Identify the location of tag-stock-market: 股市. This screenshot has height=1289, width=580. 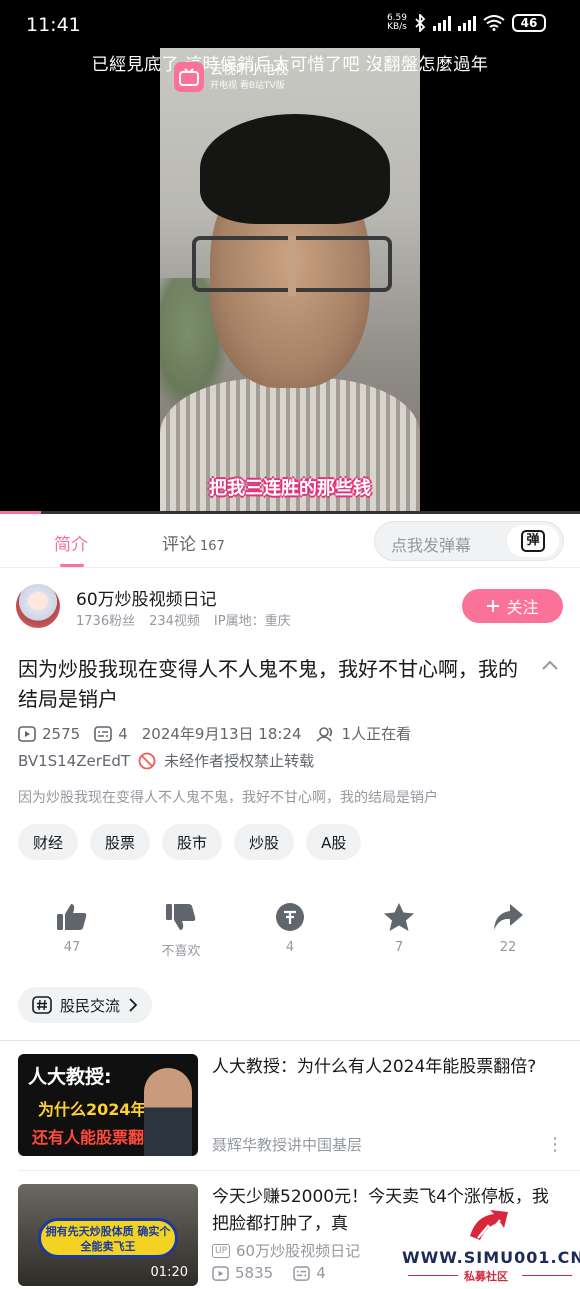
(192, 842).